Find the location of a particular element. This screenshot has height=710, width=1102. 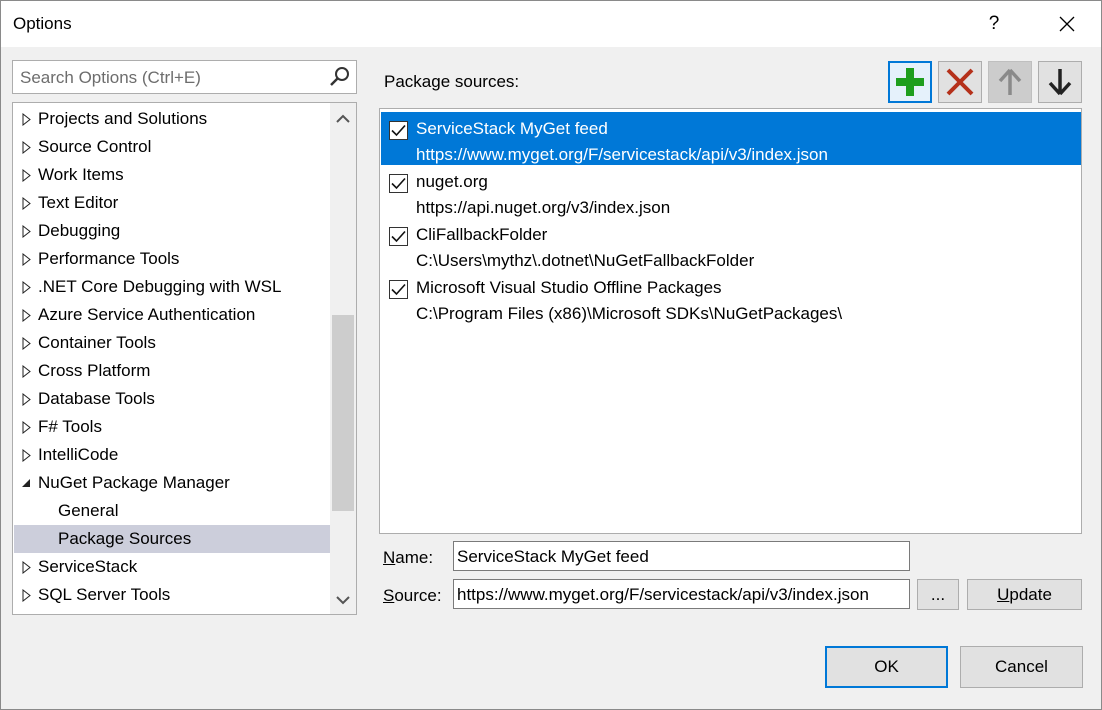

name-label-accesskey: N is located at coordinates (389, 557).